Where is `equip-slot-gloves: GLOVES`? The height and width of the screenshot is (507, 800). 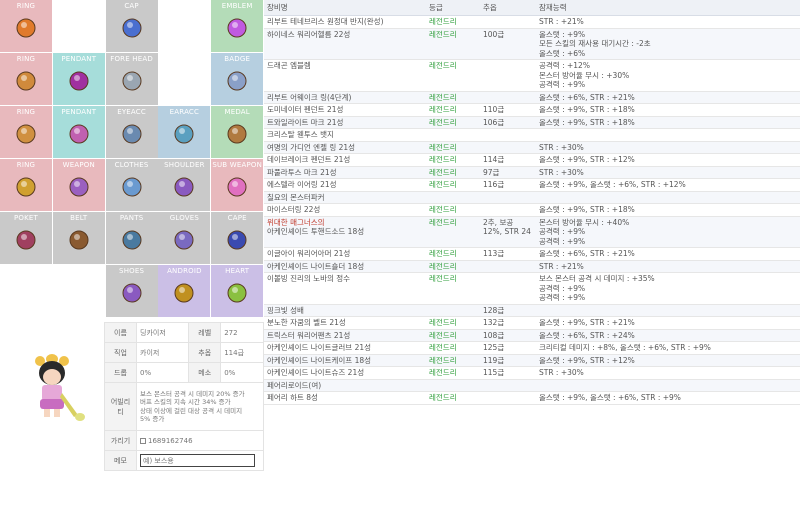 equip-slot-gloves: GLOVES is located at coordinates (184, 238).